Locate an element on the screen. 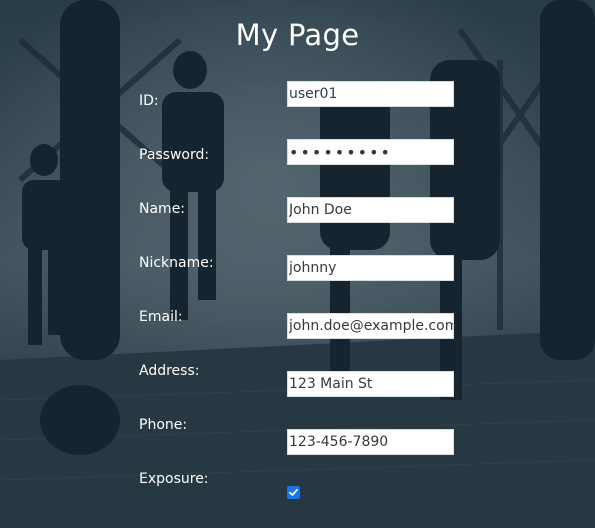 Image resolution: width=595 pixels, height=528 pixels. checkmark-icon is located at coordinates (293, 492).